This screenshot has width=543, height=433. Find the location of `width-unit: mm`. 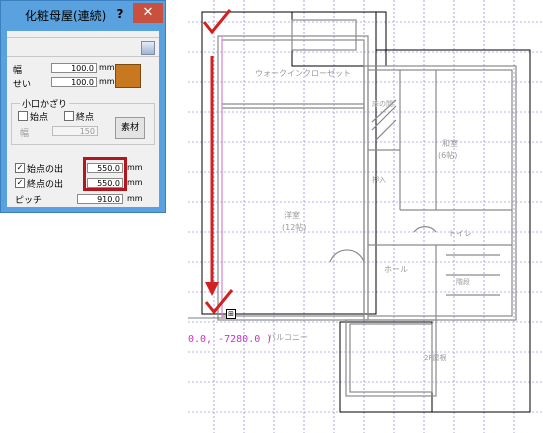

width-unit: mm is located at coordinates (107, 67).